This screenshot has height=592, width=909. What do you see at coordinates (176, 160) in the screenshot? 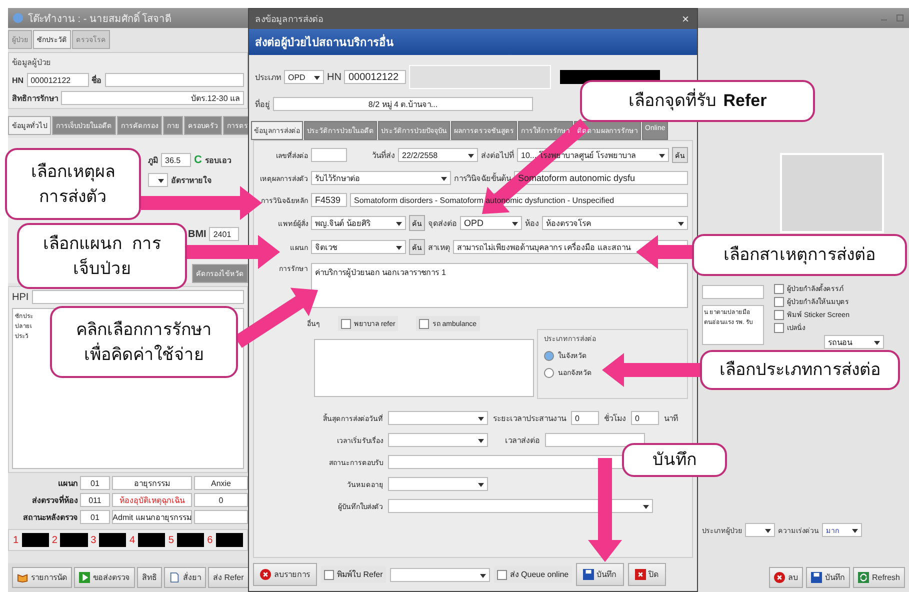
I see `temperature-field: 36.5` at bounding box center [176, 160].